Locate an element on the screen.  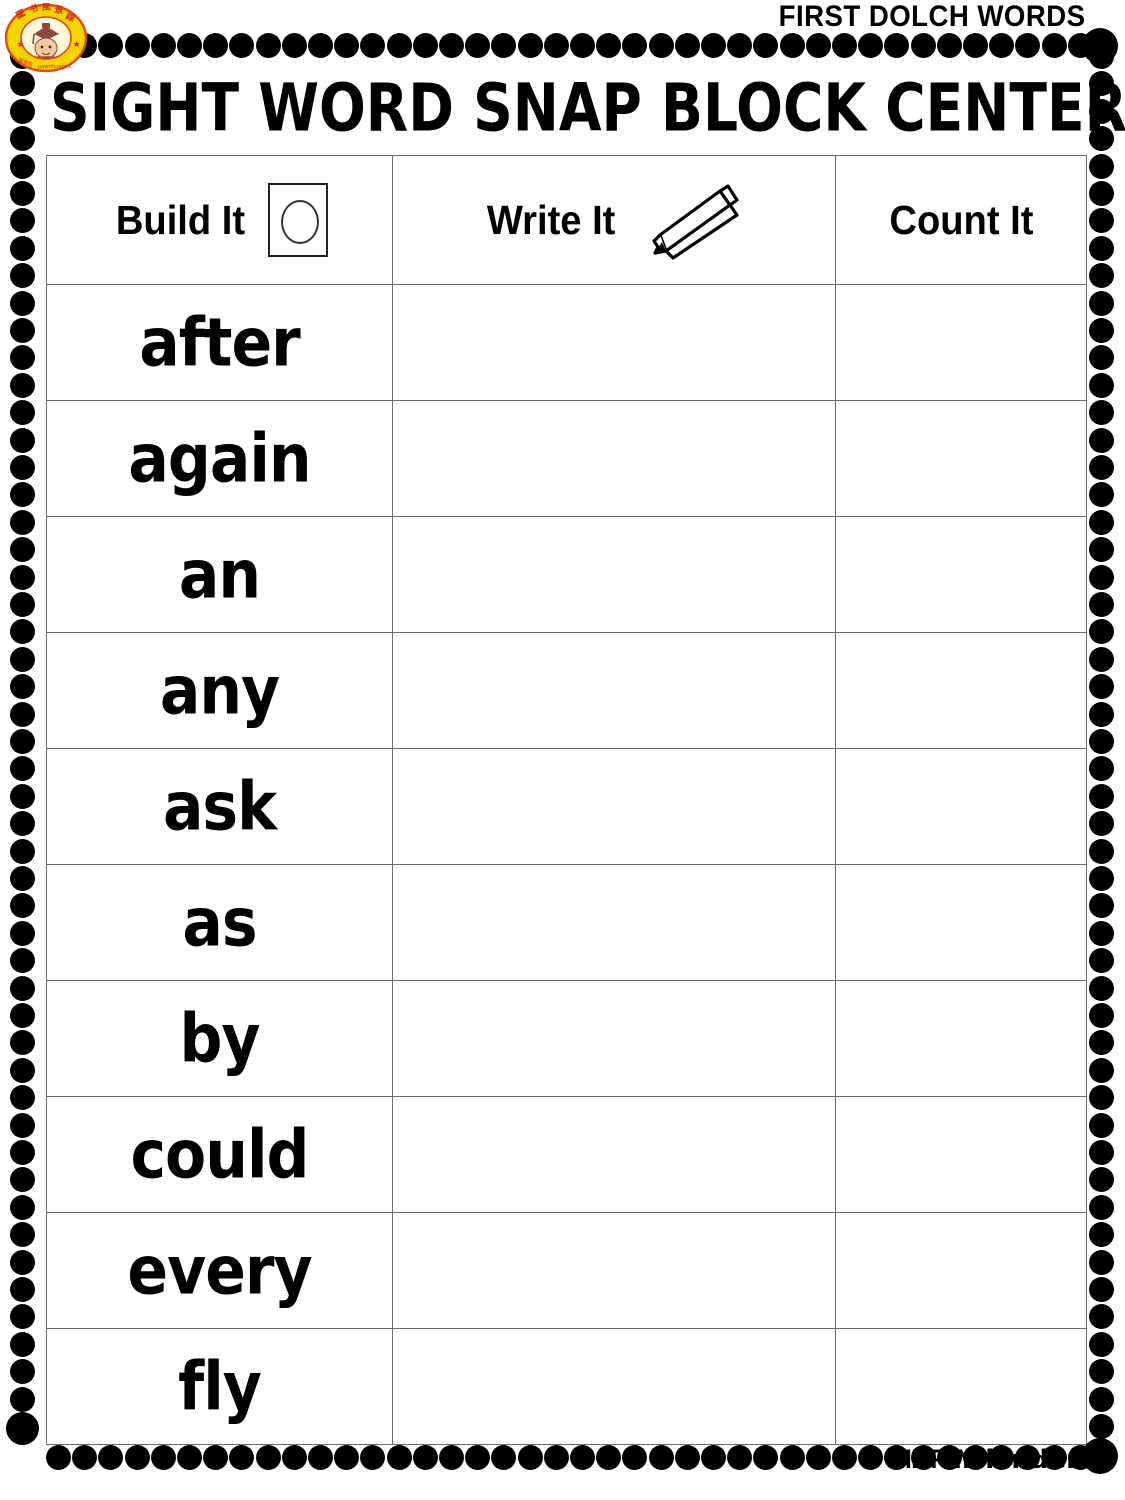
table-row: after is located at coordinates (566, 342).